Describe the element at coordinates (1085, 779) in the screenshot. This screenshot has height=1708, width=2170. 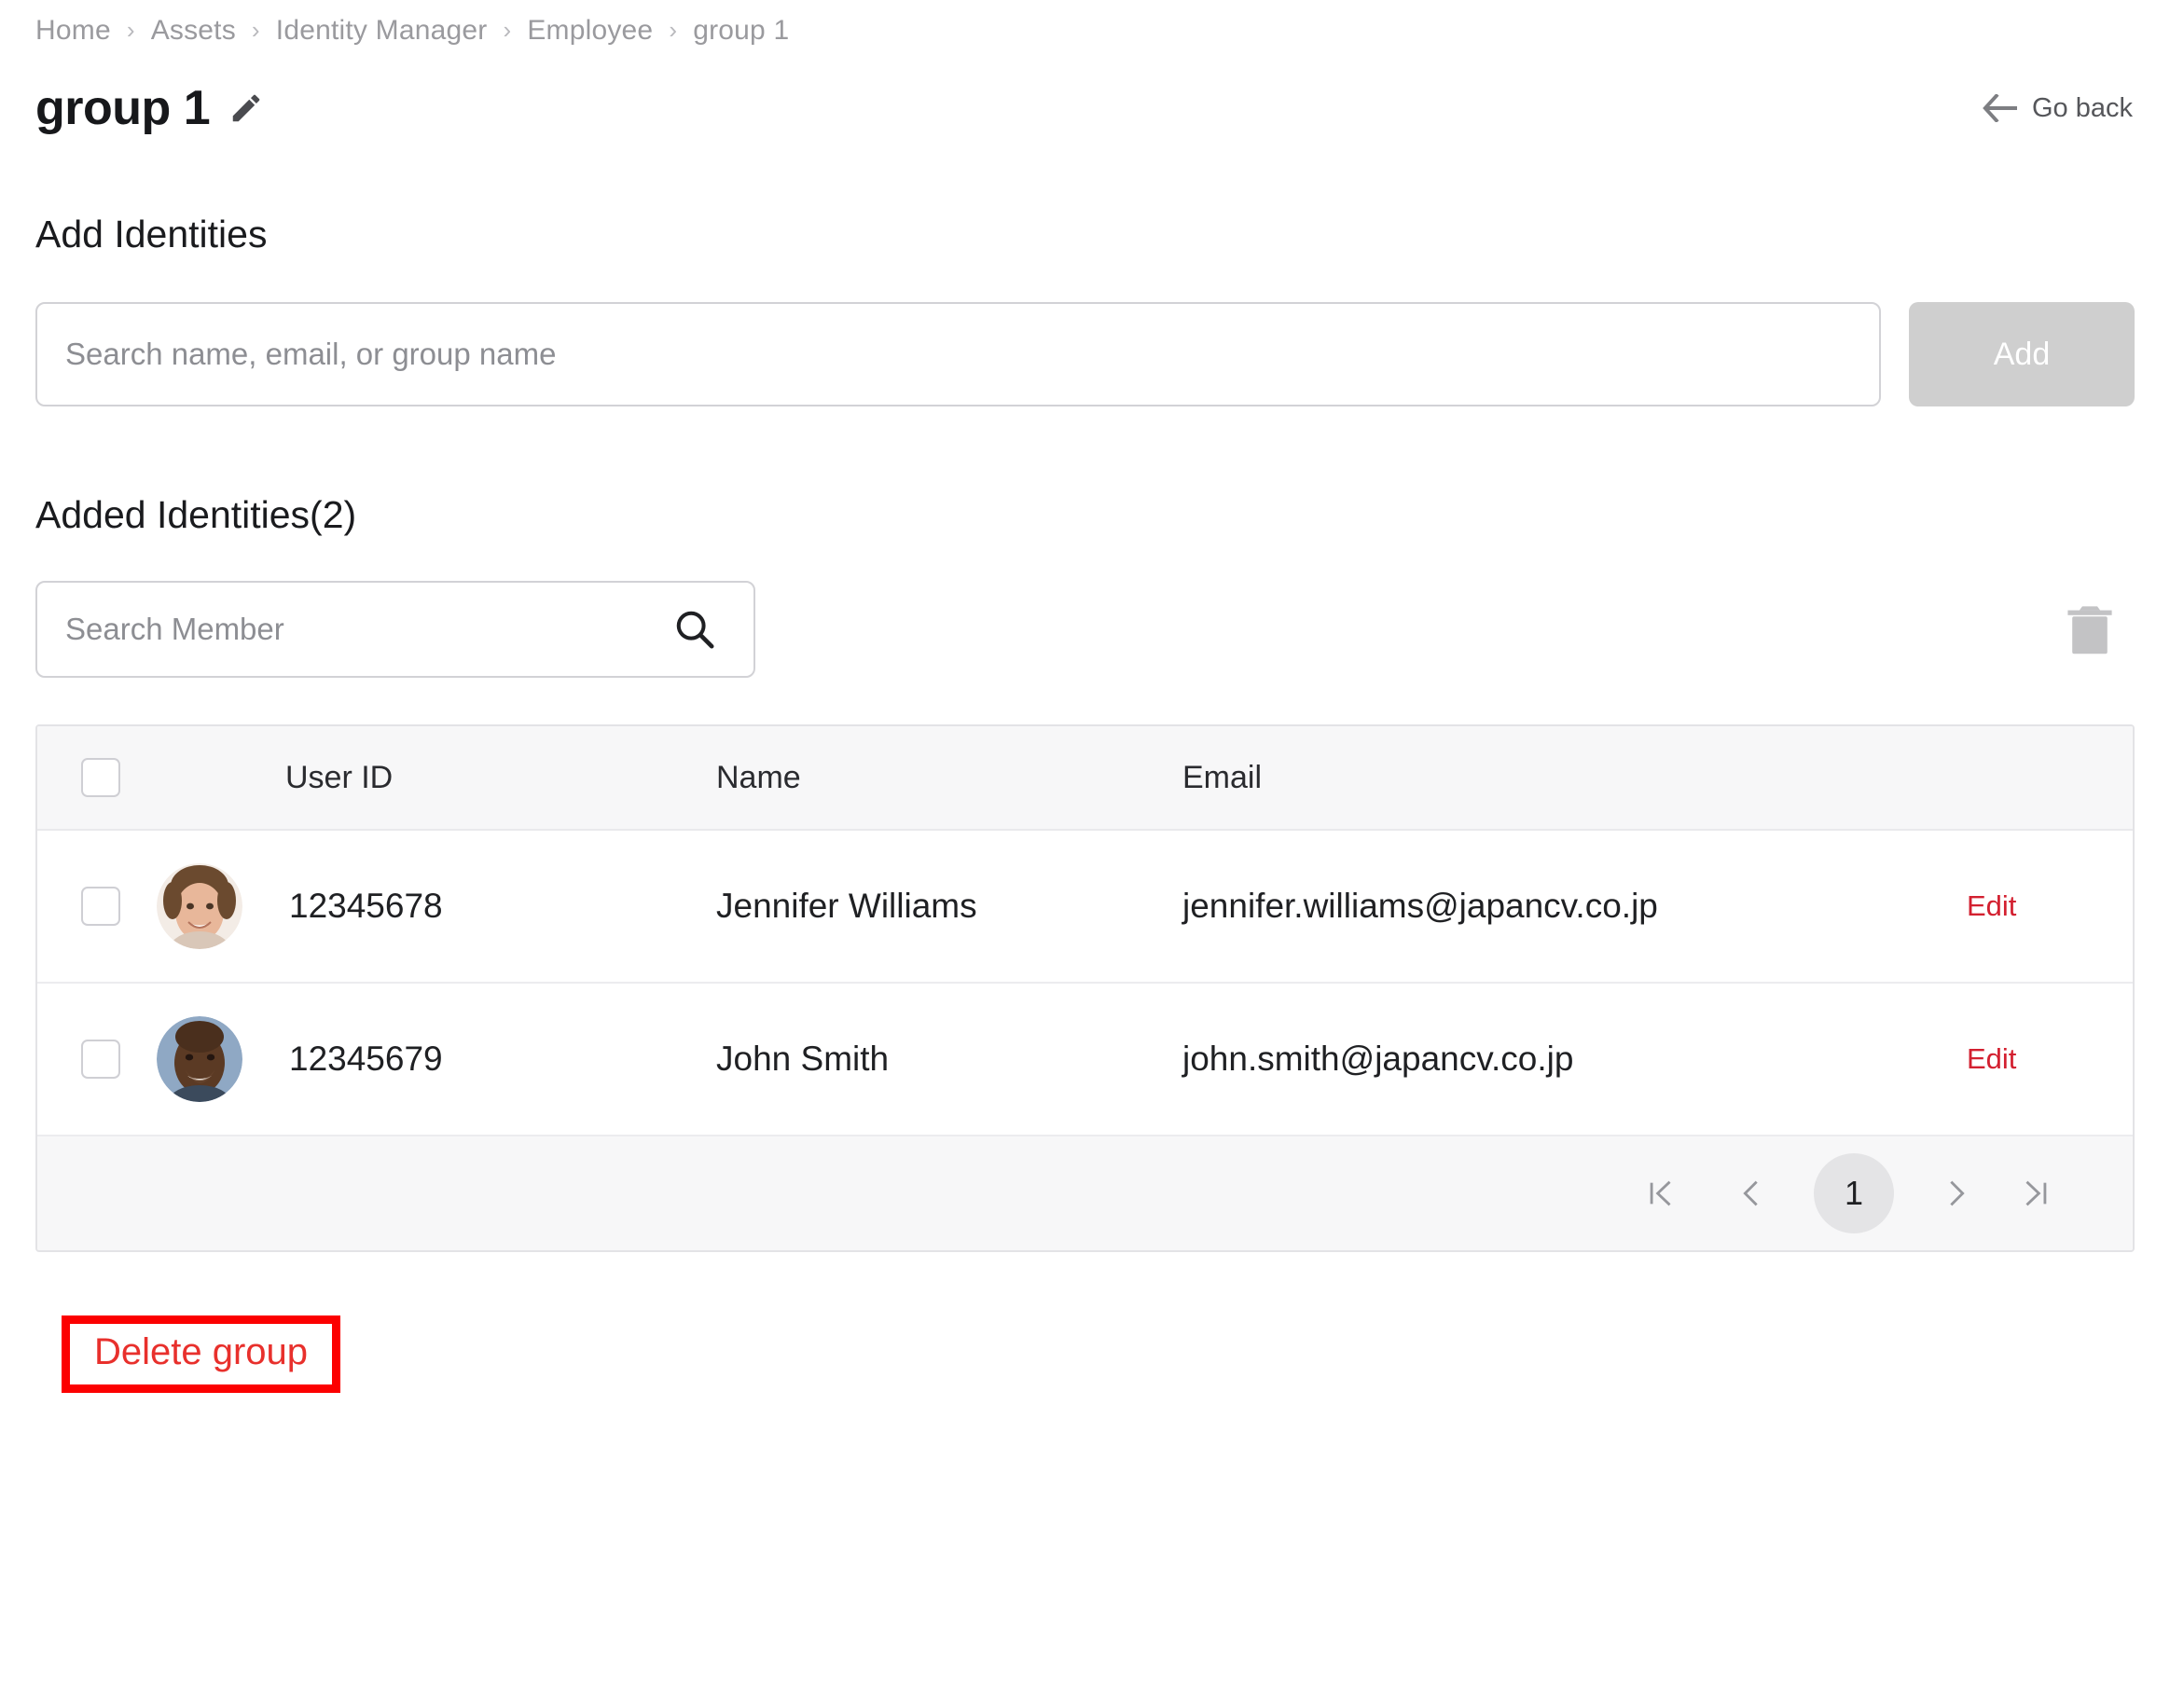
I see `table-header-row: User ID Name Email` at that location.